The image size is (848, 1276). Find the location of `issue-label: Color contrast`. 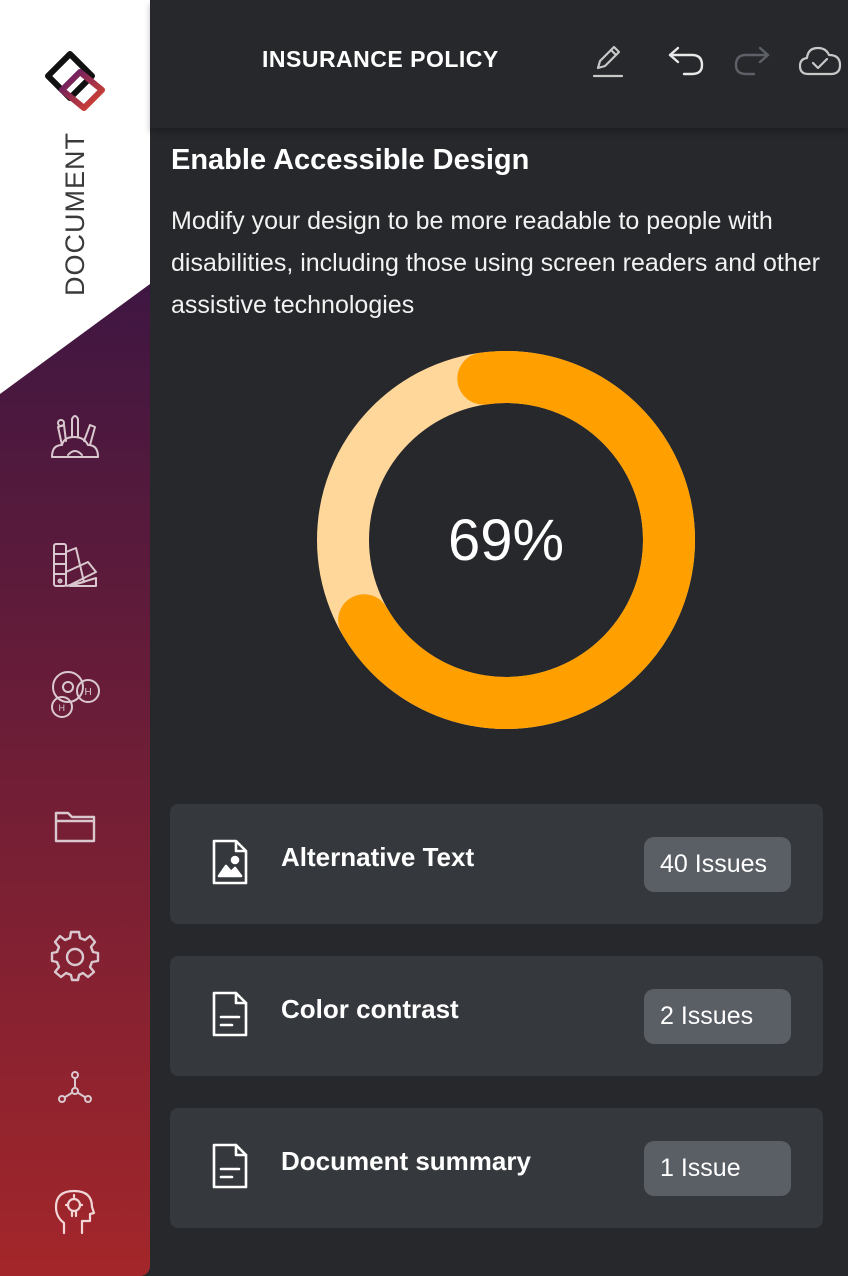

issue-label: Color contrast is located at coordinates (370, 1009).